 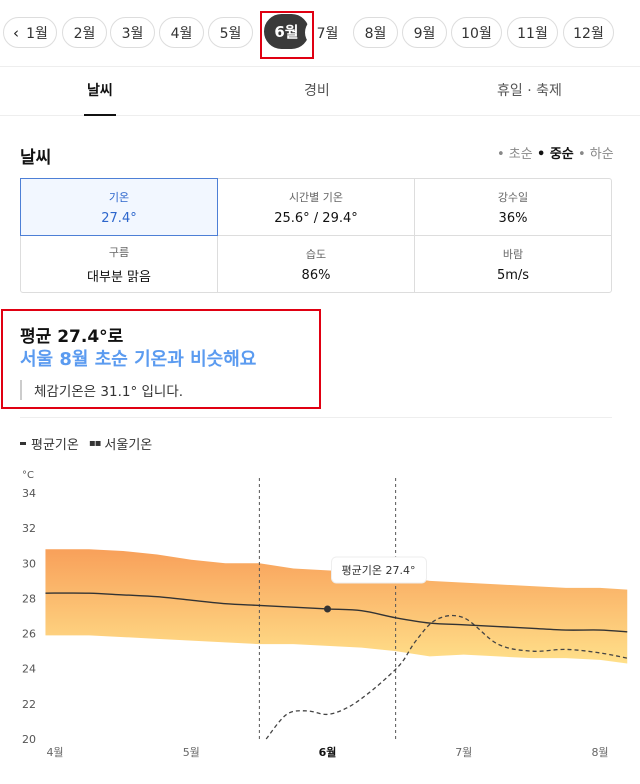 What do you see at coordinates (29, 669) in the screenshot?
I see `y-tick-label: 24` at bounding box center [29, 669].